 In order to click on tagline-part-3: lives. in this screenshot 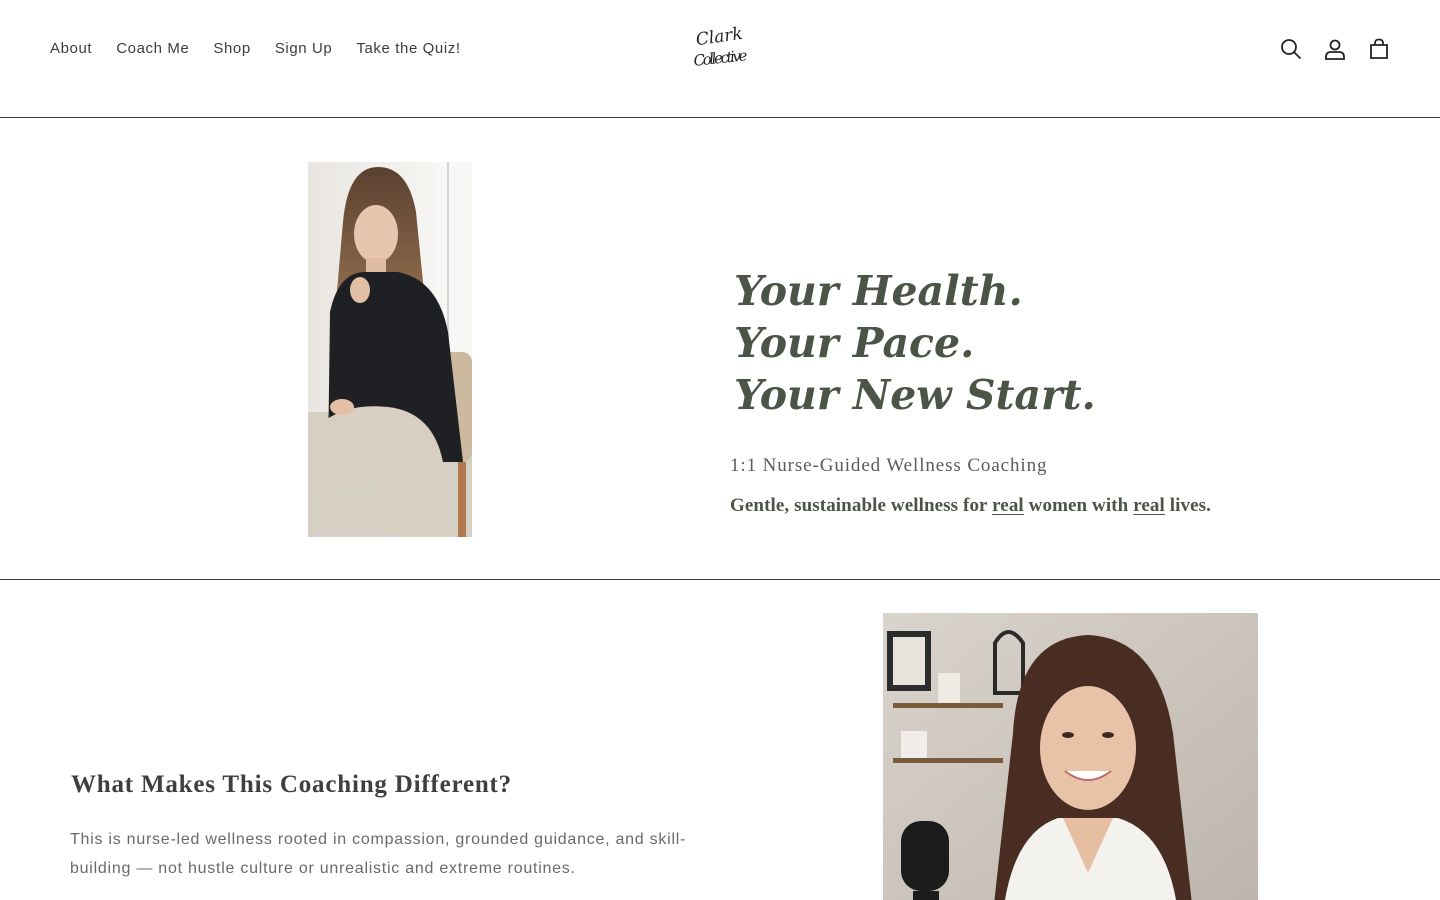, I will do `click(1187, 505)`.